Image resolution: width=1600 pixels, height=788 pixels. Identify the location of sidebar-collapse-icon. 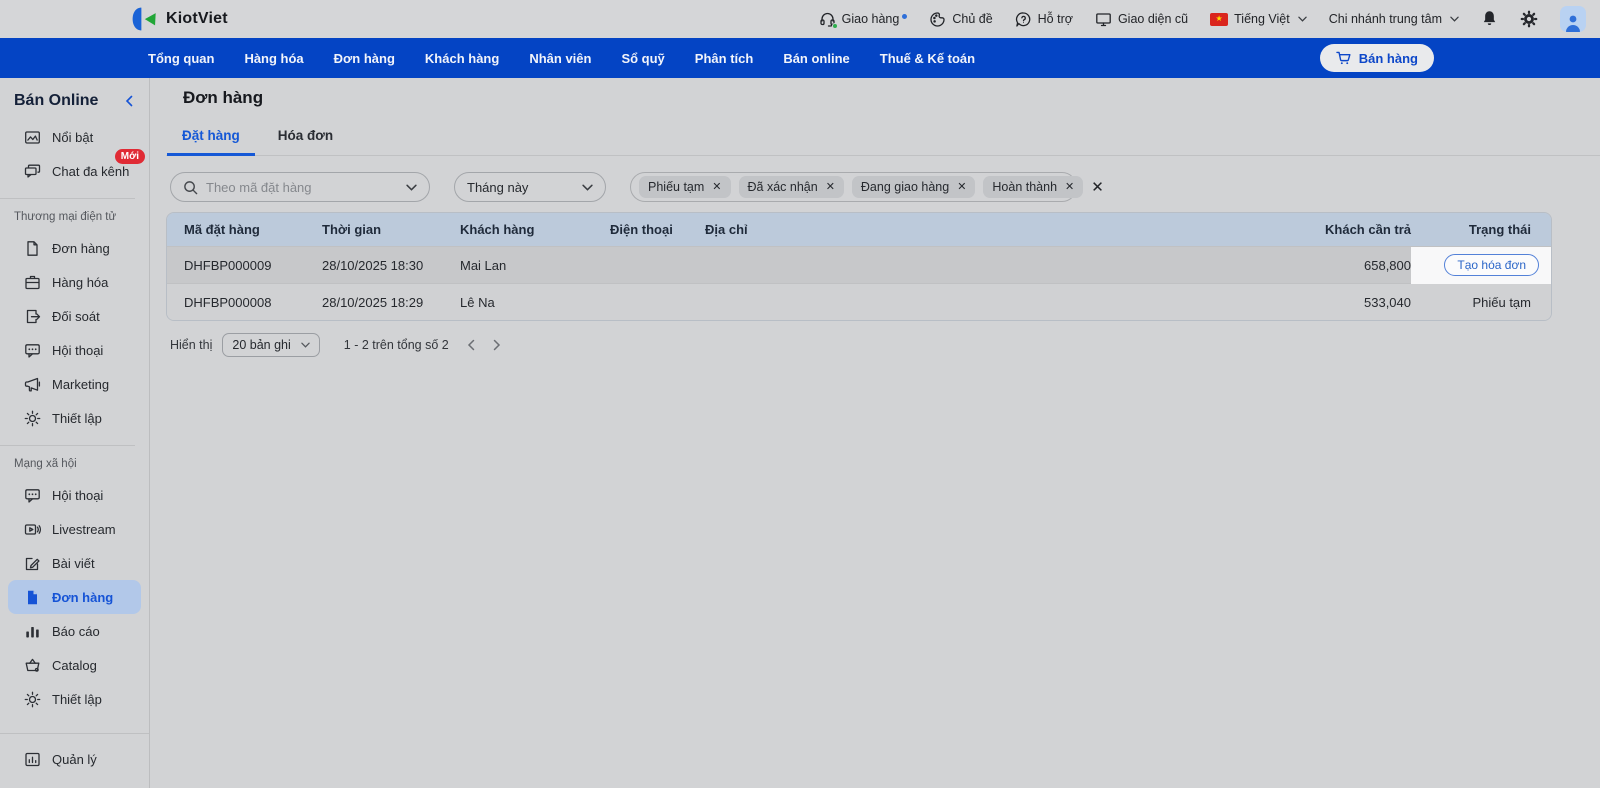
(129, 101).